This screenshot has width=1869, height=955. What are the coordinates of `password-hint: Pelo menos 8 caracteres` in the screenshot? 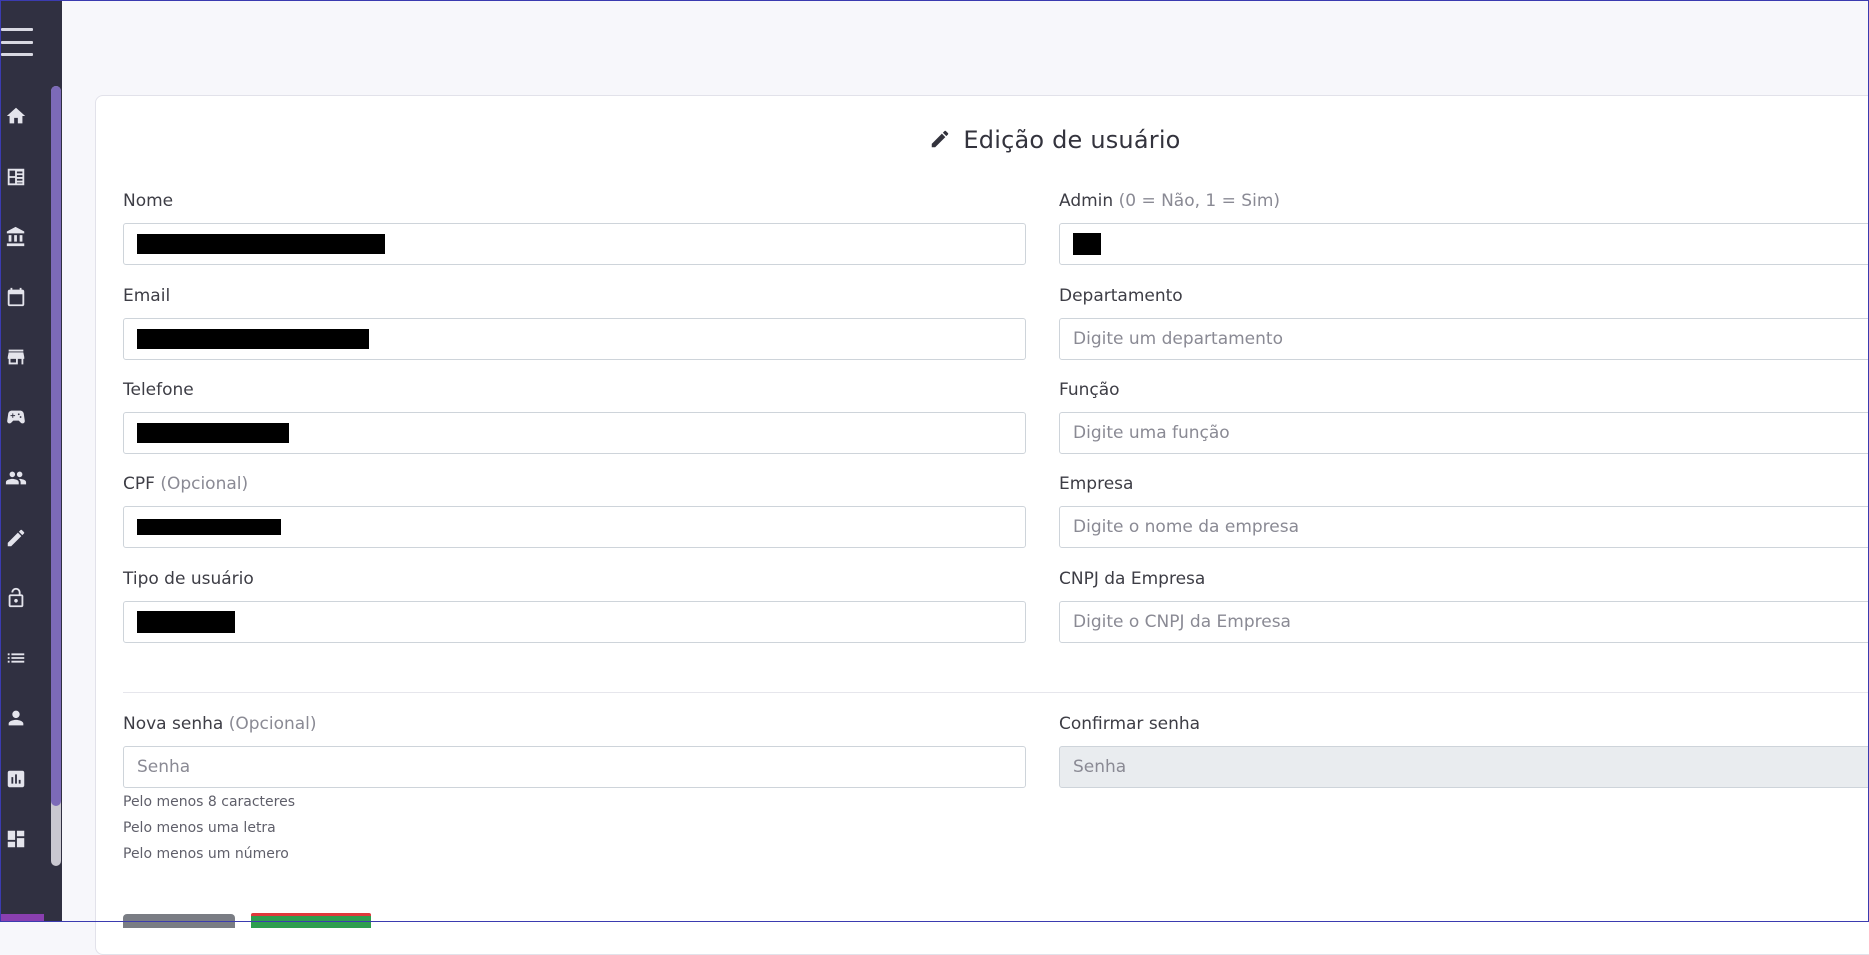 It's located at (209, 802).